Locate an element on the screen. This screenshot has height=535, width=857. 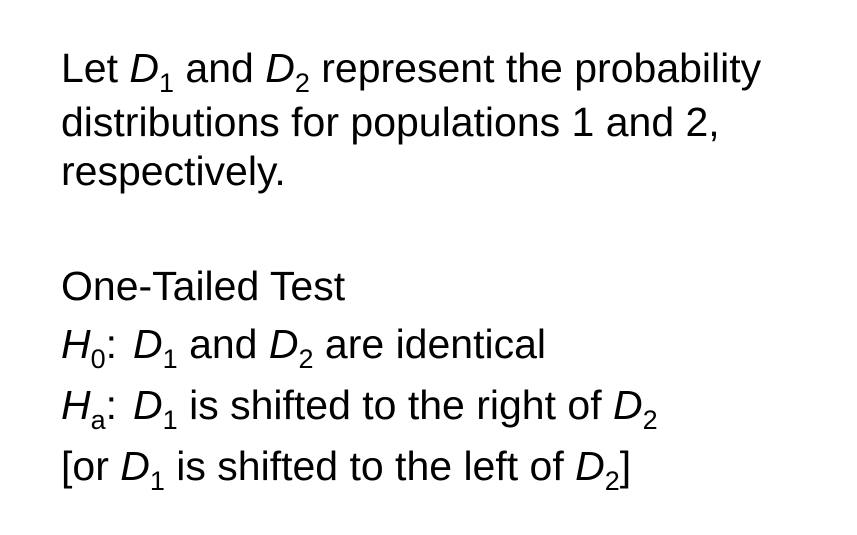
intro-line-1: Let D1 and D2 represent the probability is located at coordinates (456, 71).